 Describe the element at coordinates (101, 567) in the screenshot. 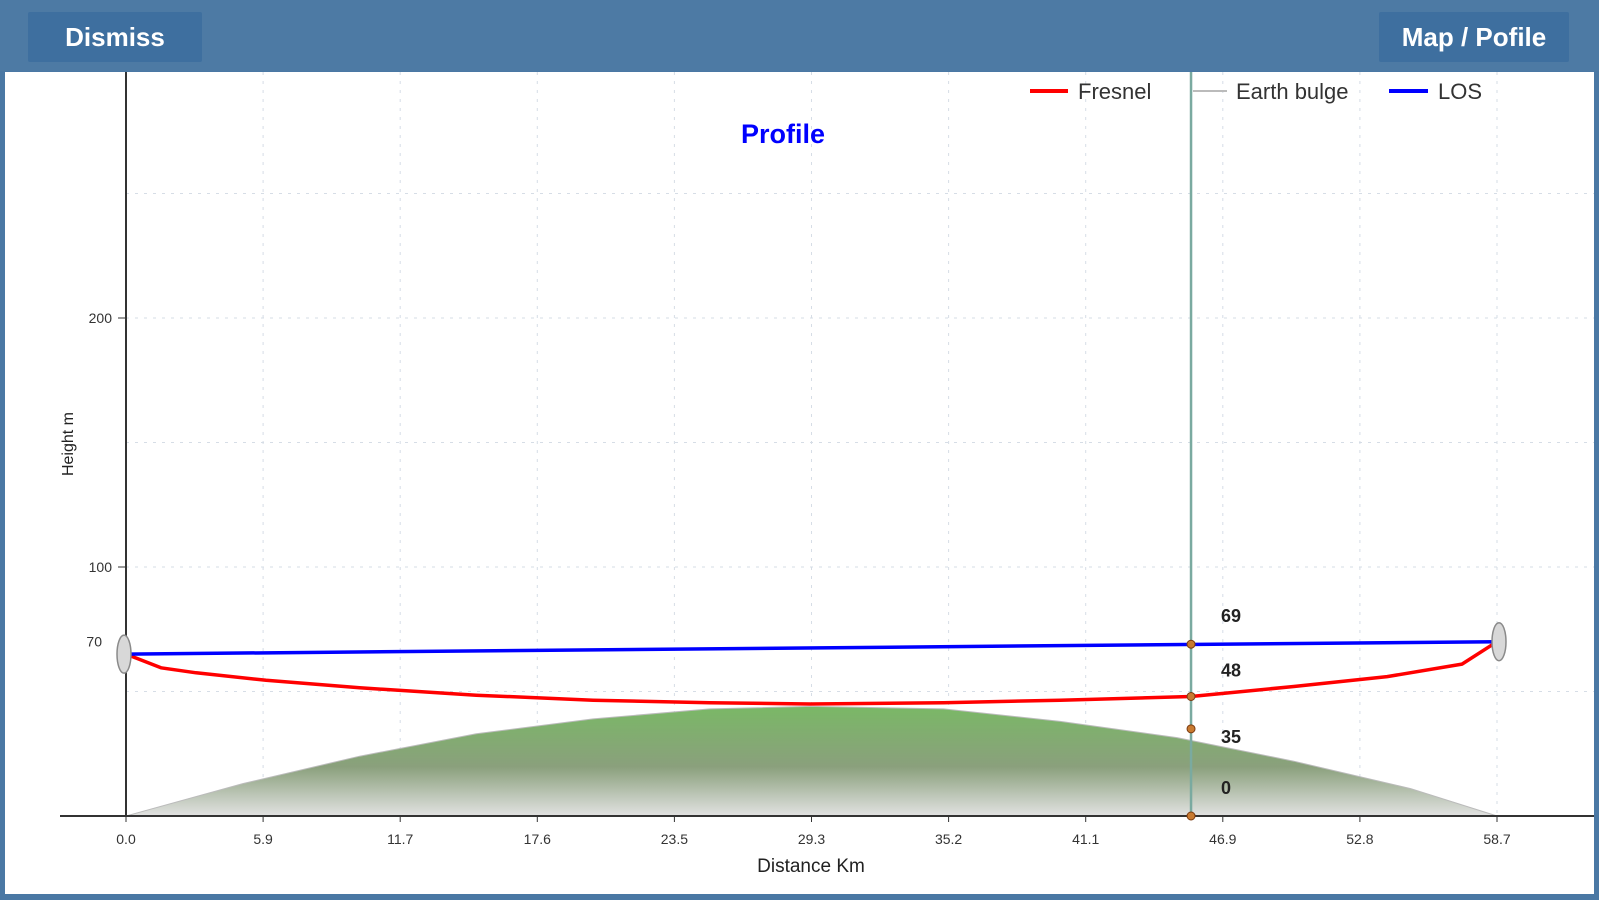

I see `y-tick-label: 100` at that location.